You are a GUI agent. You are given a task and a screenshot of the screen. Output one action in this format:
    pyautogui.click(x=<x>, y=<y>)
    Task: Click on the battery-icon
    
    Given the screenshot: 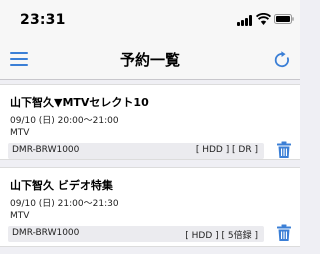 What is the action you would take?
    pyautogui.click(x=284, y=19)
    